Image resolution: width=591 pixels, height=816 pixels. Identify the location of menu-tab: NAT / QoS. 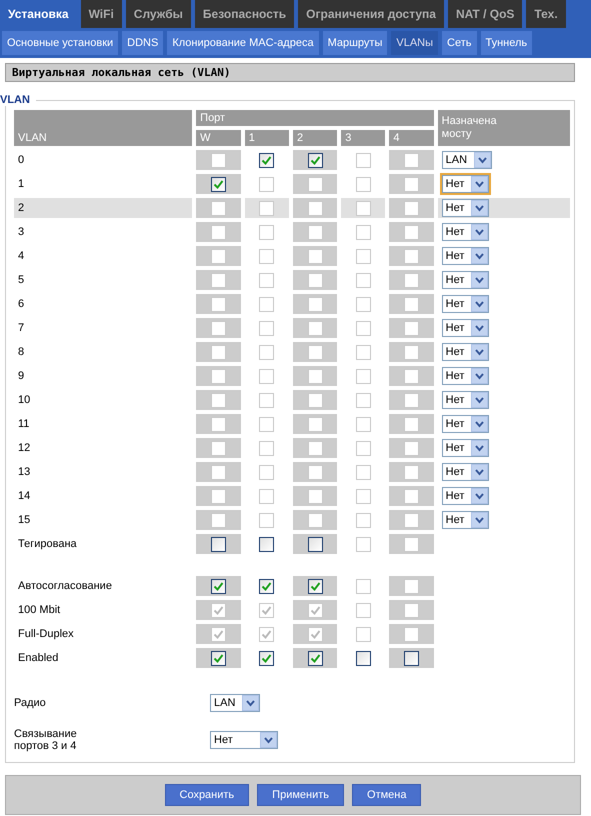
(485, 14).